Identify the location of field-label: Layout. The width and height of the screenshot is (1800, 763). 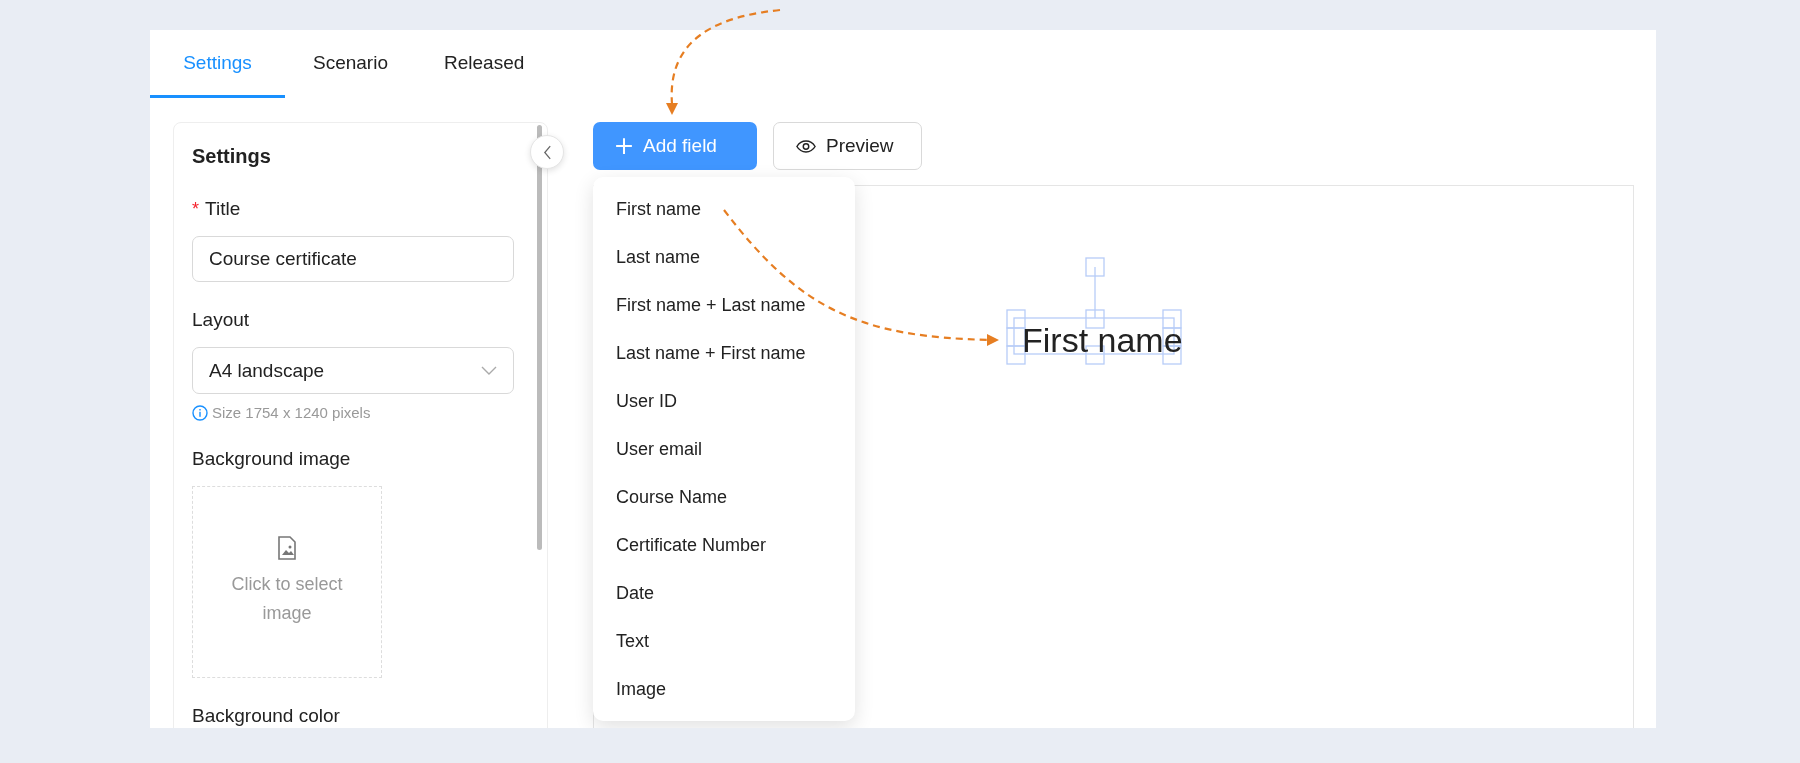
(221, 320).